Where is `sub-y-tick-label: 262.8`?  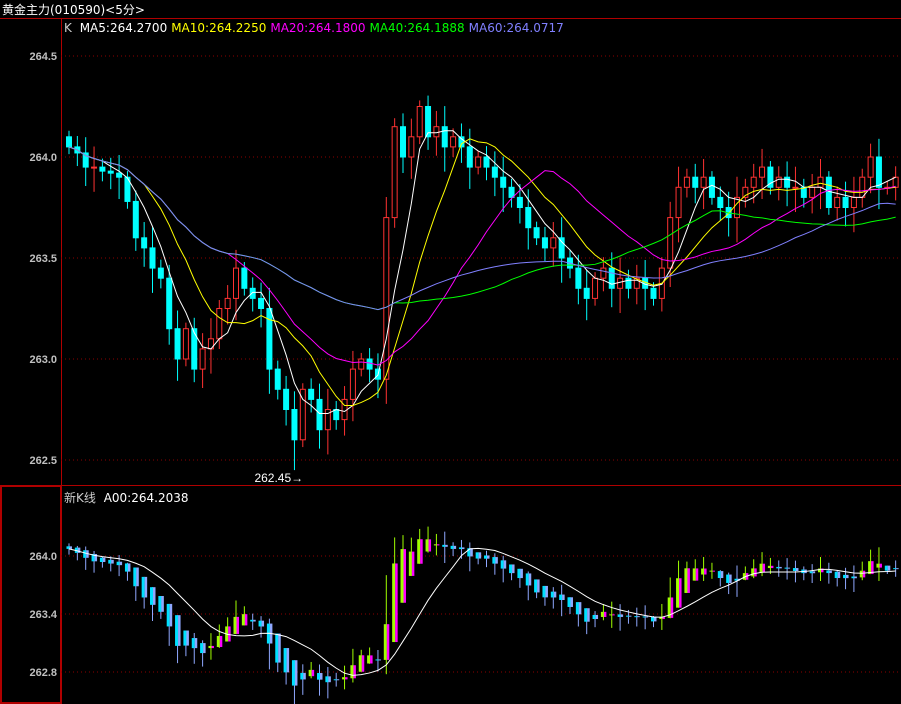 sub-y-tick-label: 262.8 is located at coordinates (43, 673).